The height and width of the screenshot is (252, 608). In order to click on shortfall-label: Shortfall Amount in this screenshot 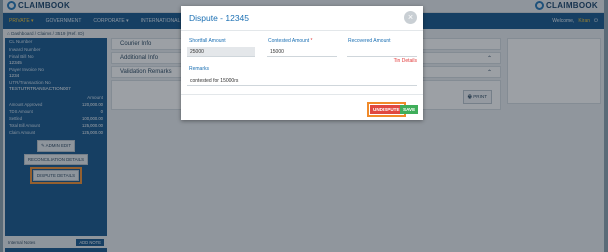, I will do `click(207, 41)`.